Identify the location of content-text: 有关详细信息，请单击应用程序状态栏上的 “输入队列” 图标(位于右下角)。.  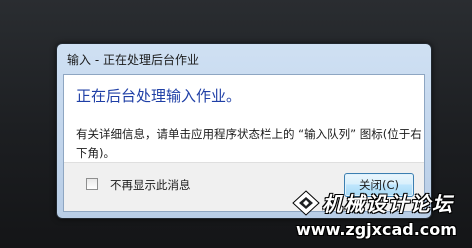
(249, 143).